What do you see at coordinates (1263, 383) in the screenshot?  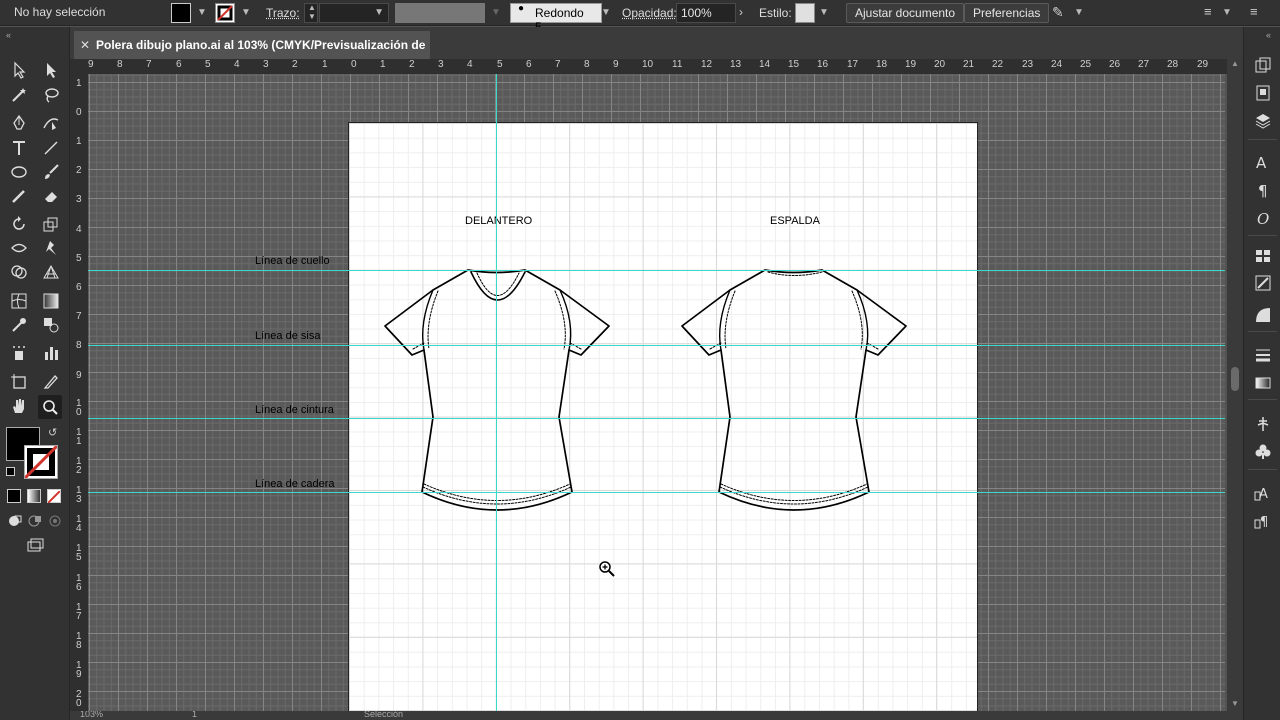 I see `gradient-panel-icon` at bounding box center [1263, 383].